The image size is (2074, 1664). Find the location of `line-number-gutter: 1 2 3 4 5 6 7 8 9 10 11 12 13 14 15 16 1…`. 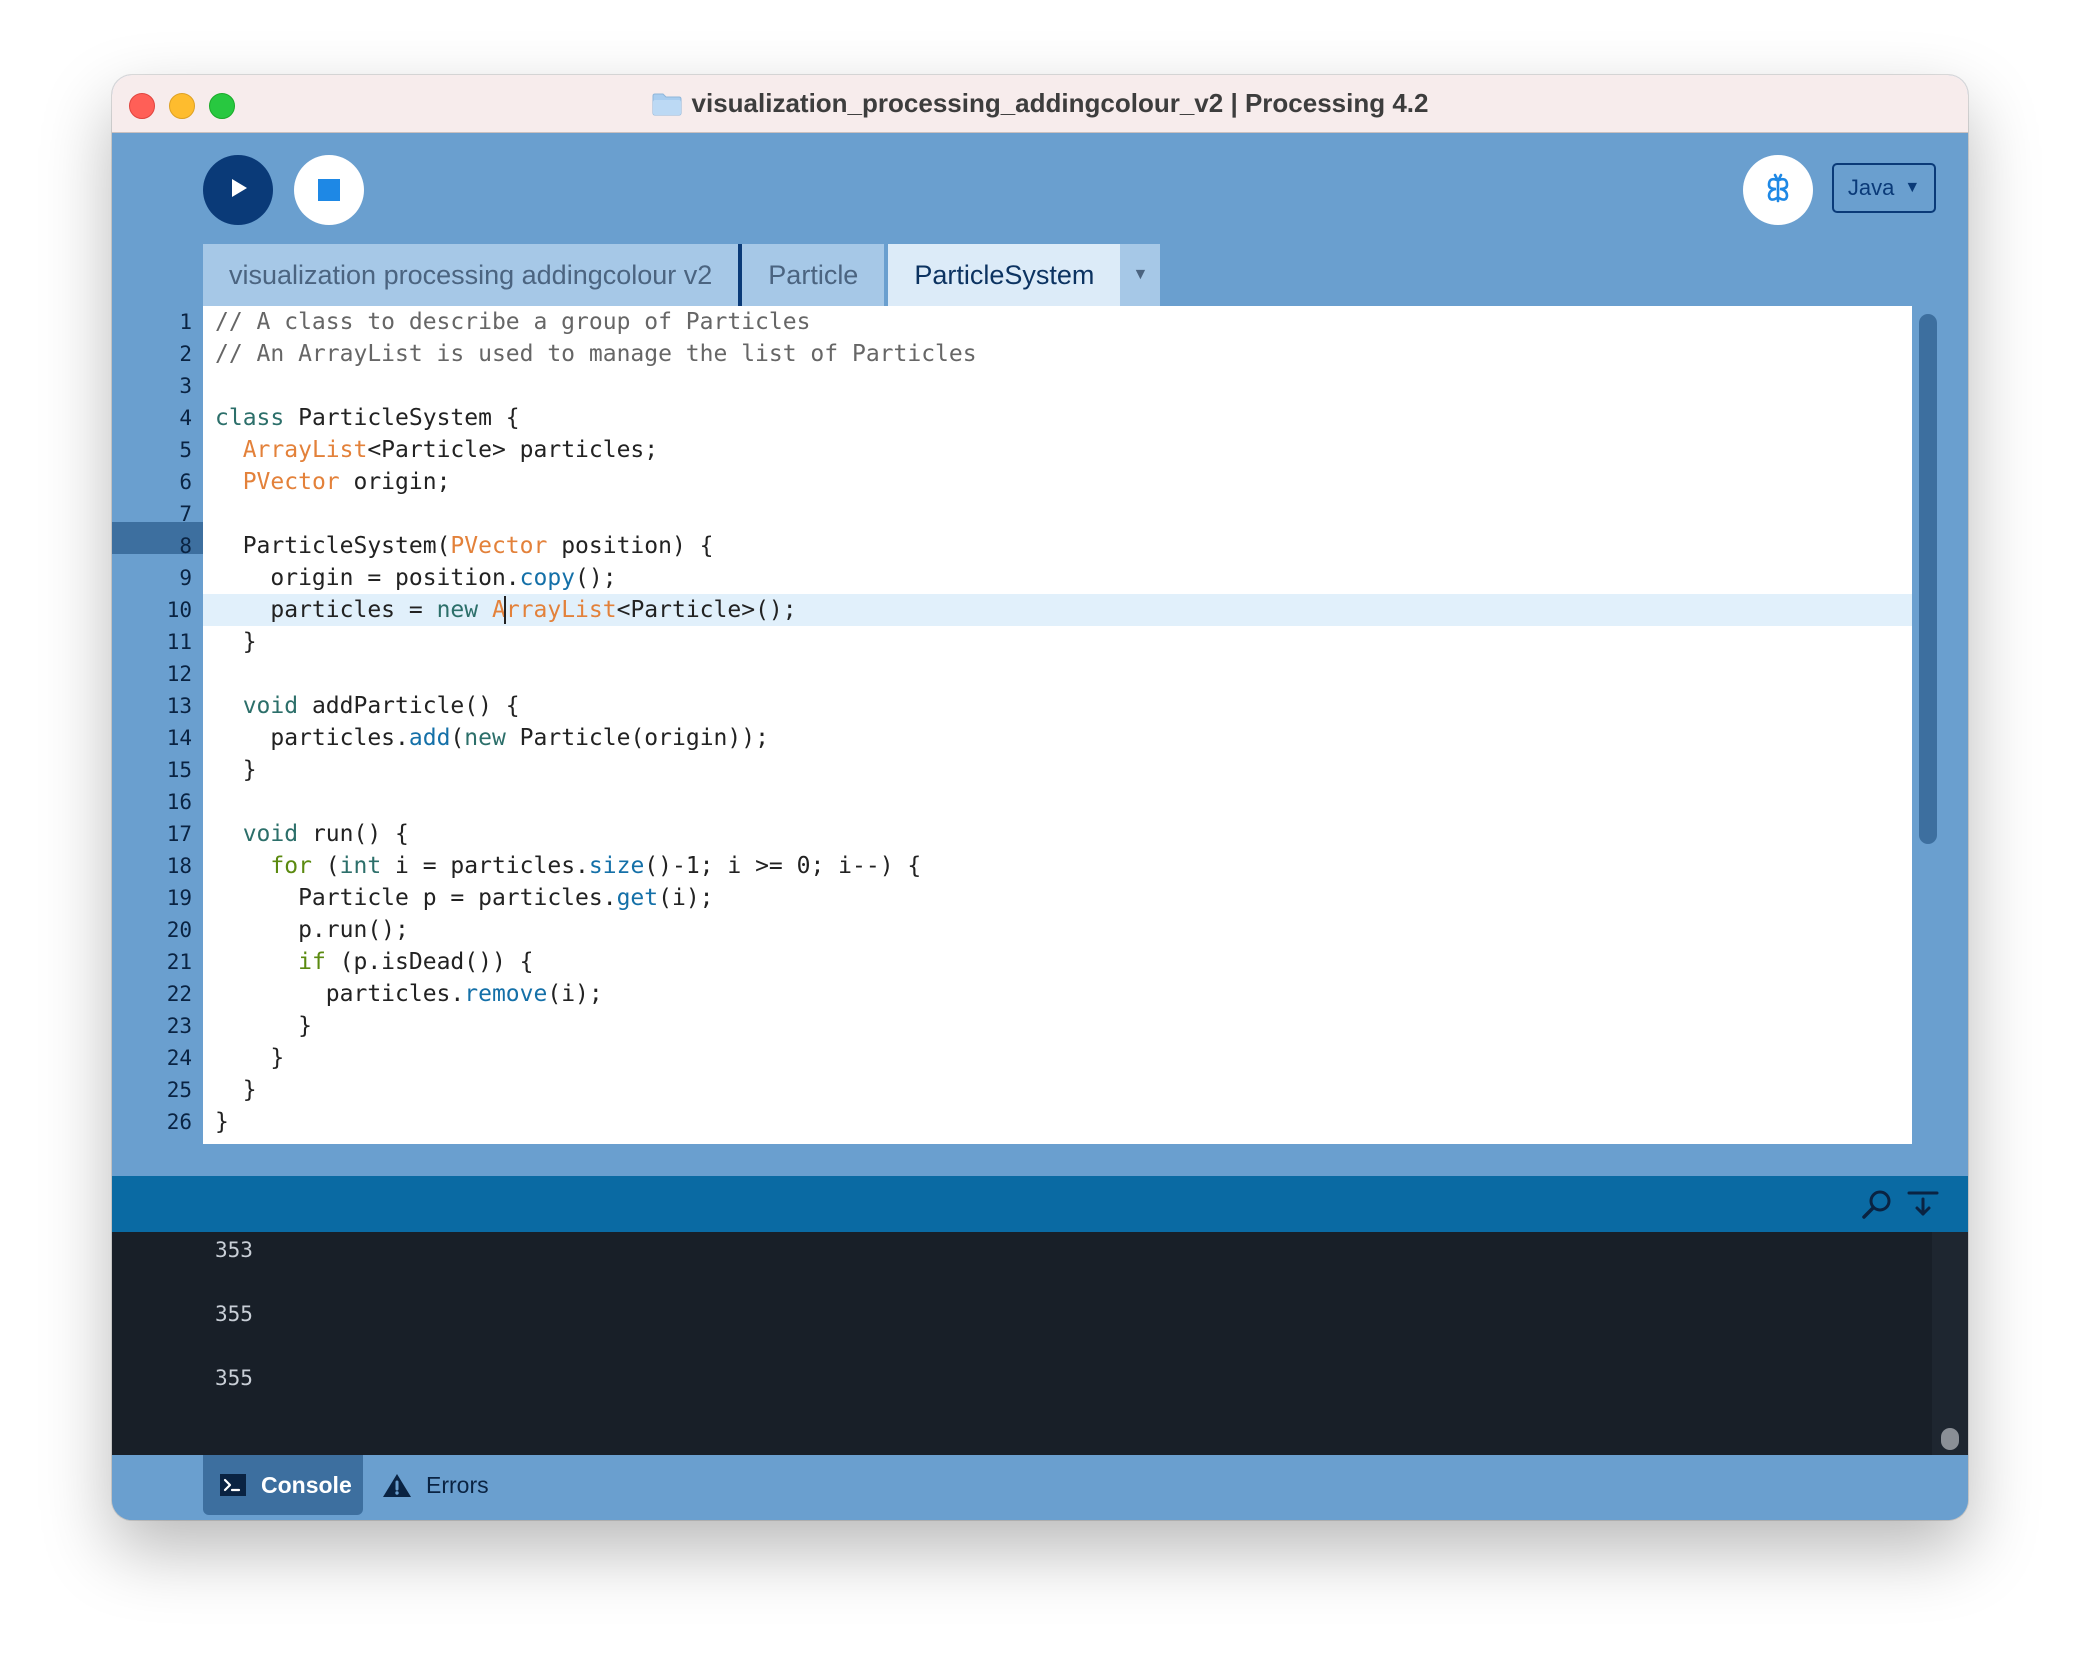

line-number-gutter: 1 2 3 4 5 6 7 8 9 10 11 12 13 14 15 16 1… is located at coordinates (157, 725).